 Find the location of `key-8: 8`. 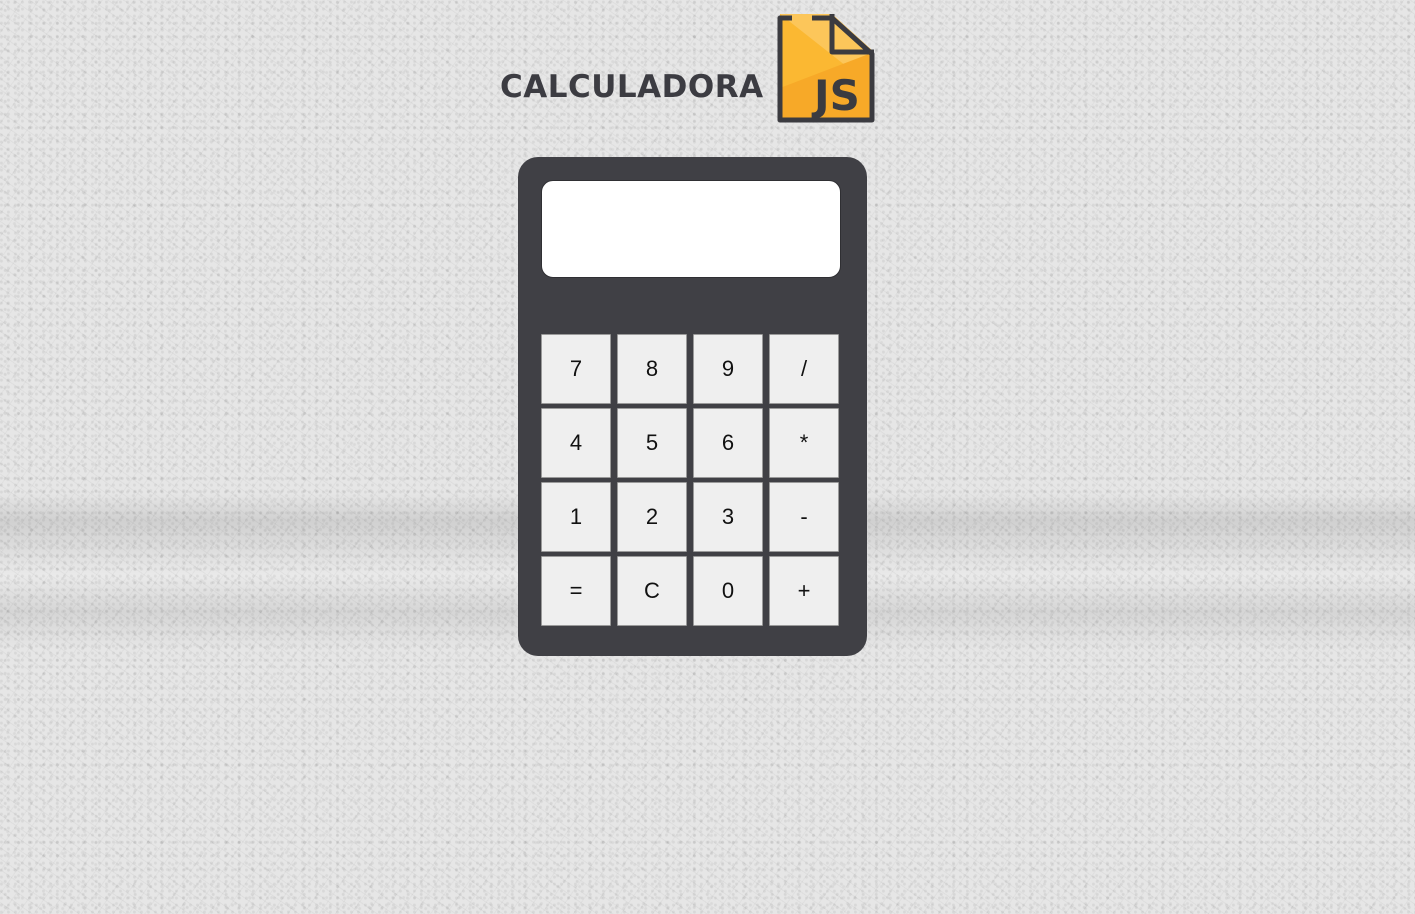

key-8: 8 is located at coordinates (652, 369).